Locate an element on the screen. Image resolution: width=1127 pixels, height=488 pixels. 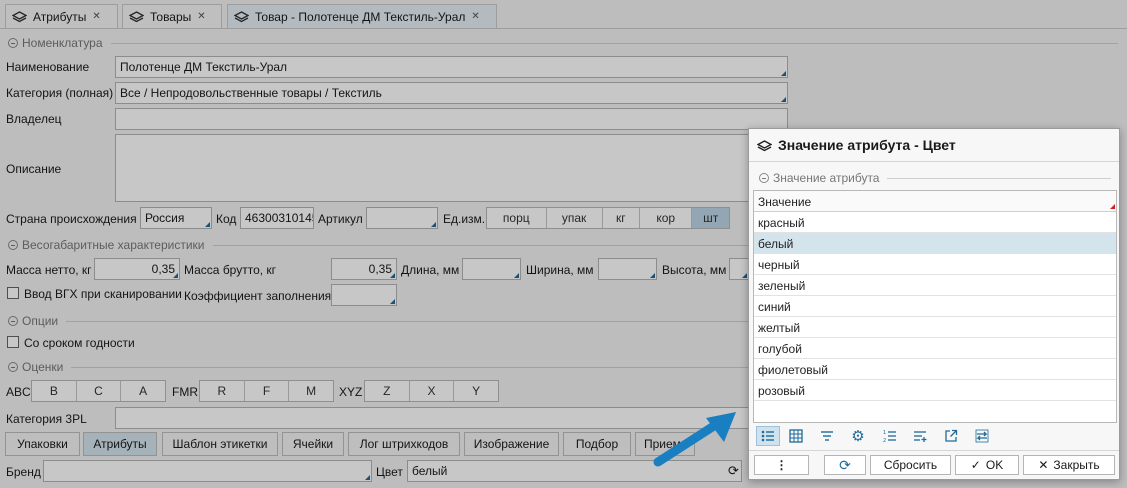
refresh-icon: ⟳ is located at coordinates (845, 464).